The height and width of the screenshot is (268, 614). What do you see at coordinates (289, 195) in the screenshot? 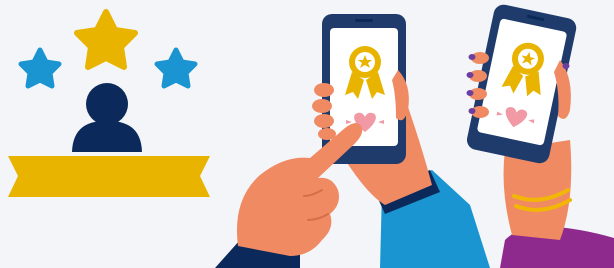
I see `pointing-hand-icon` at bounding box center [289, 195].